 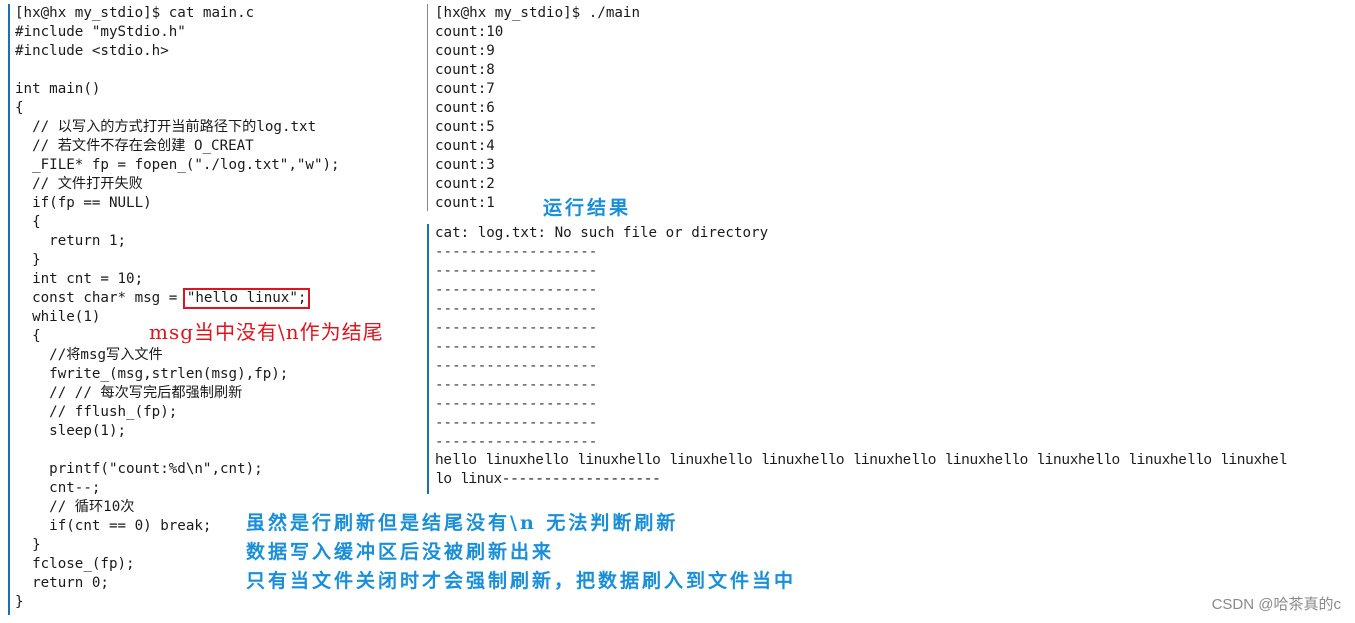 I want to click on csdn-watermark: CSDN @哈茶真的c, so click(x=1276, y=604).